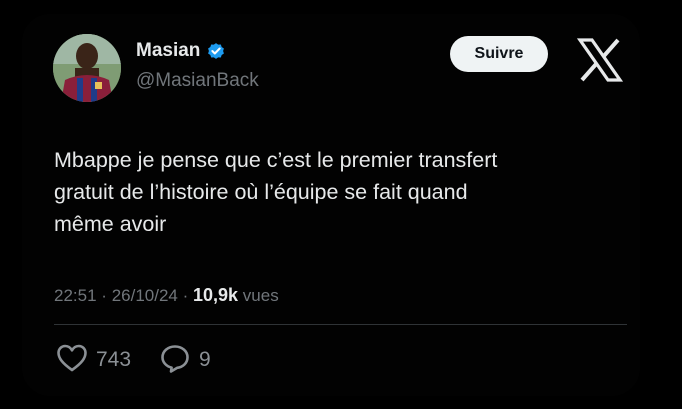 The width and height of the screenshot is (682, 409). What do you see at coordinates (133, 360) in the screenshot?
I see `action-bar: 743 9` at bounding box center [133, 360].